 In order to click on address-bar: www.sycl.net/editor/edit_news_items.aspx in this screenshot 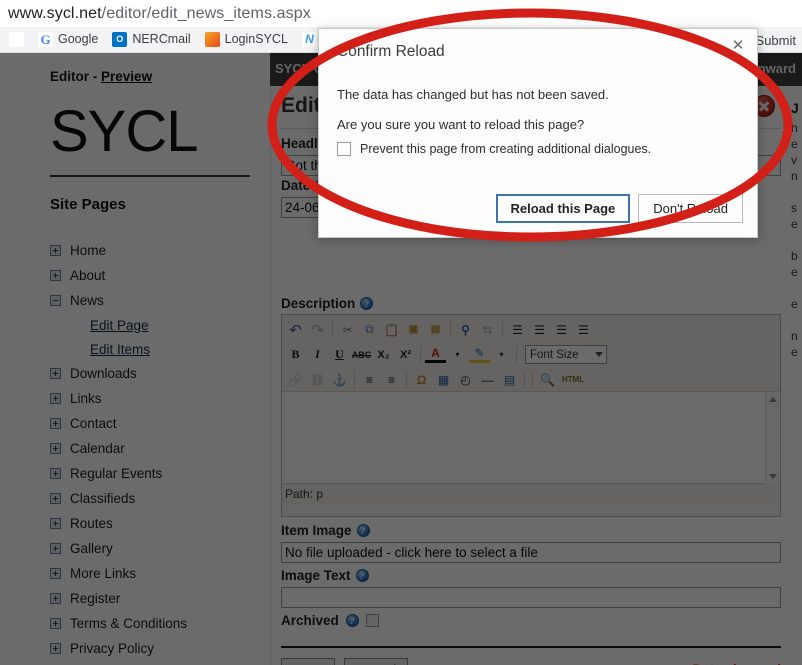, I will do `click(401, 13)`.